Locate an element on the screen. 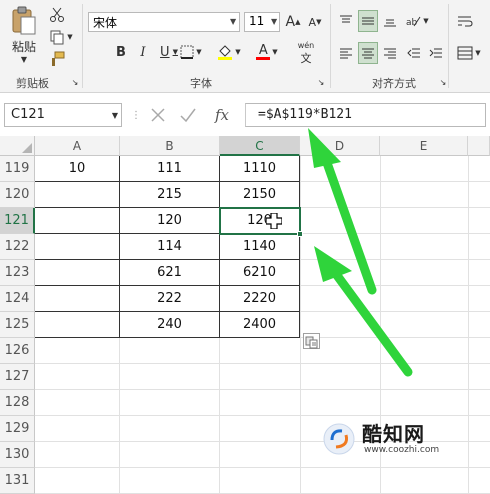 Image resolution: width=490 pixels, height=494 pixels. cell-a122 is located at coordinates (77, 247).